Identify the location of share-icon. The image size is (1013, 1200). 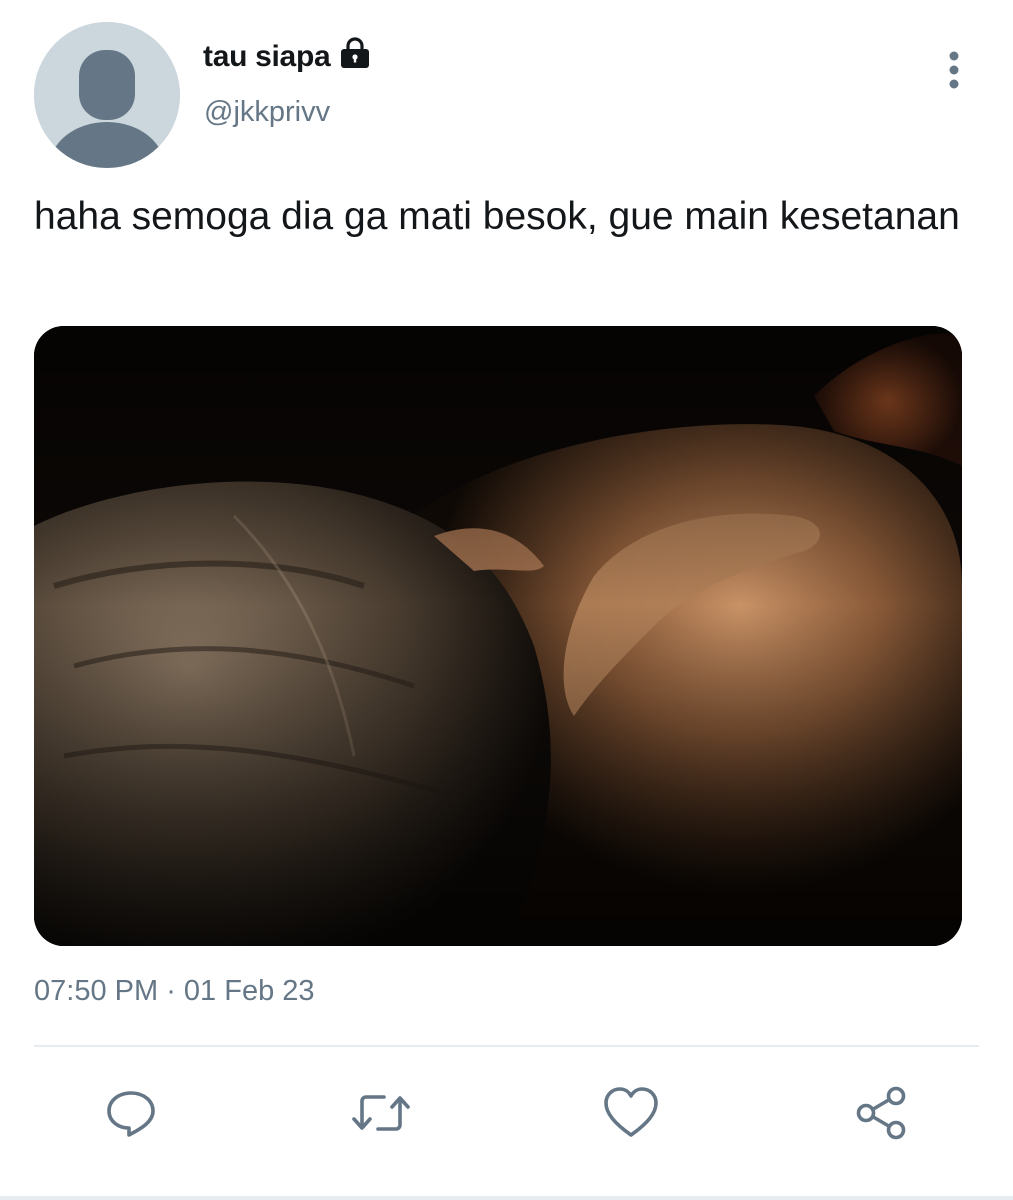
(881, 1113).